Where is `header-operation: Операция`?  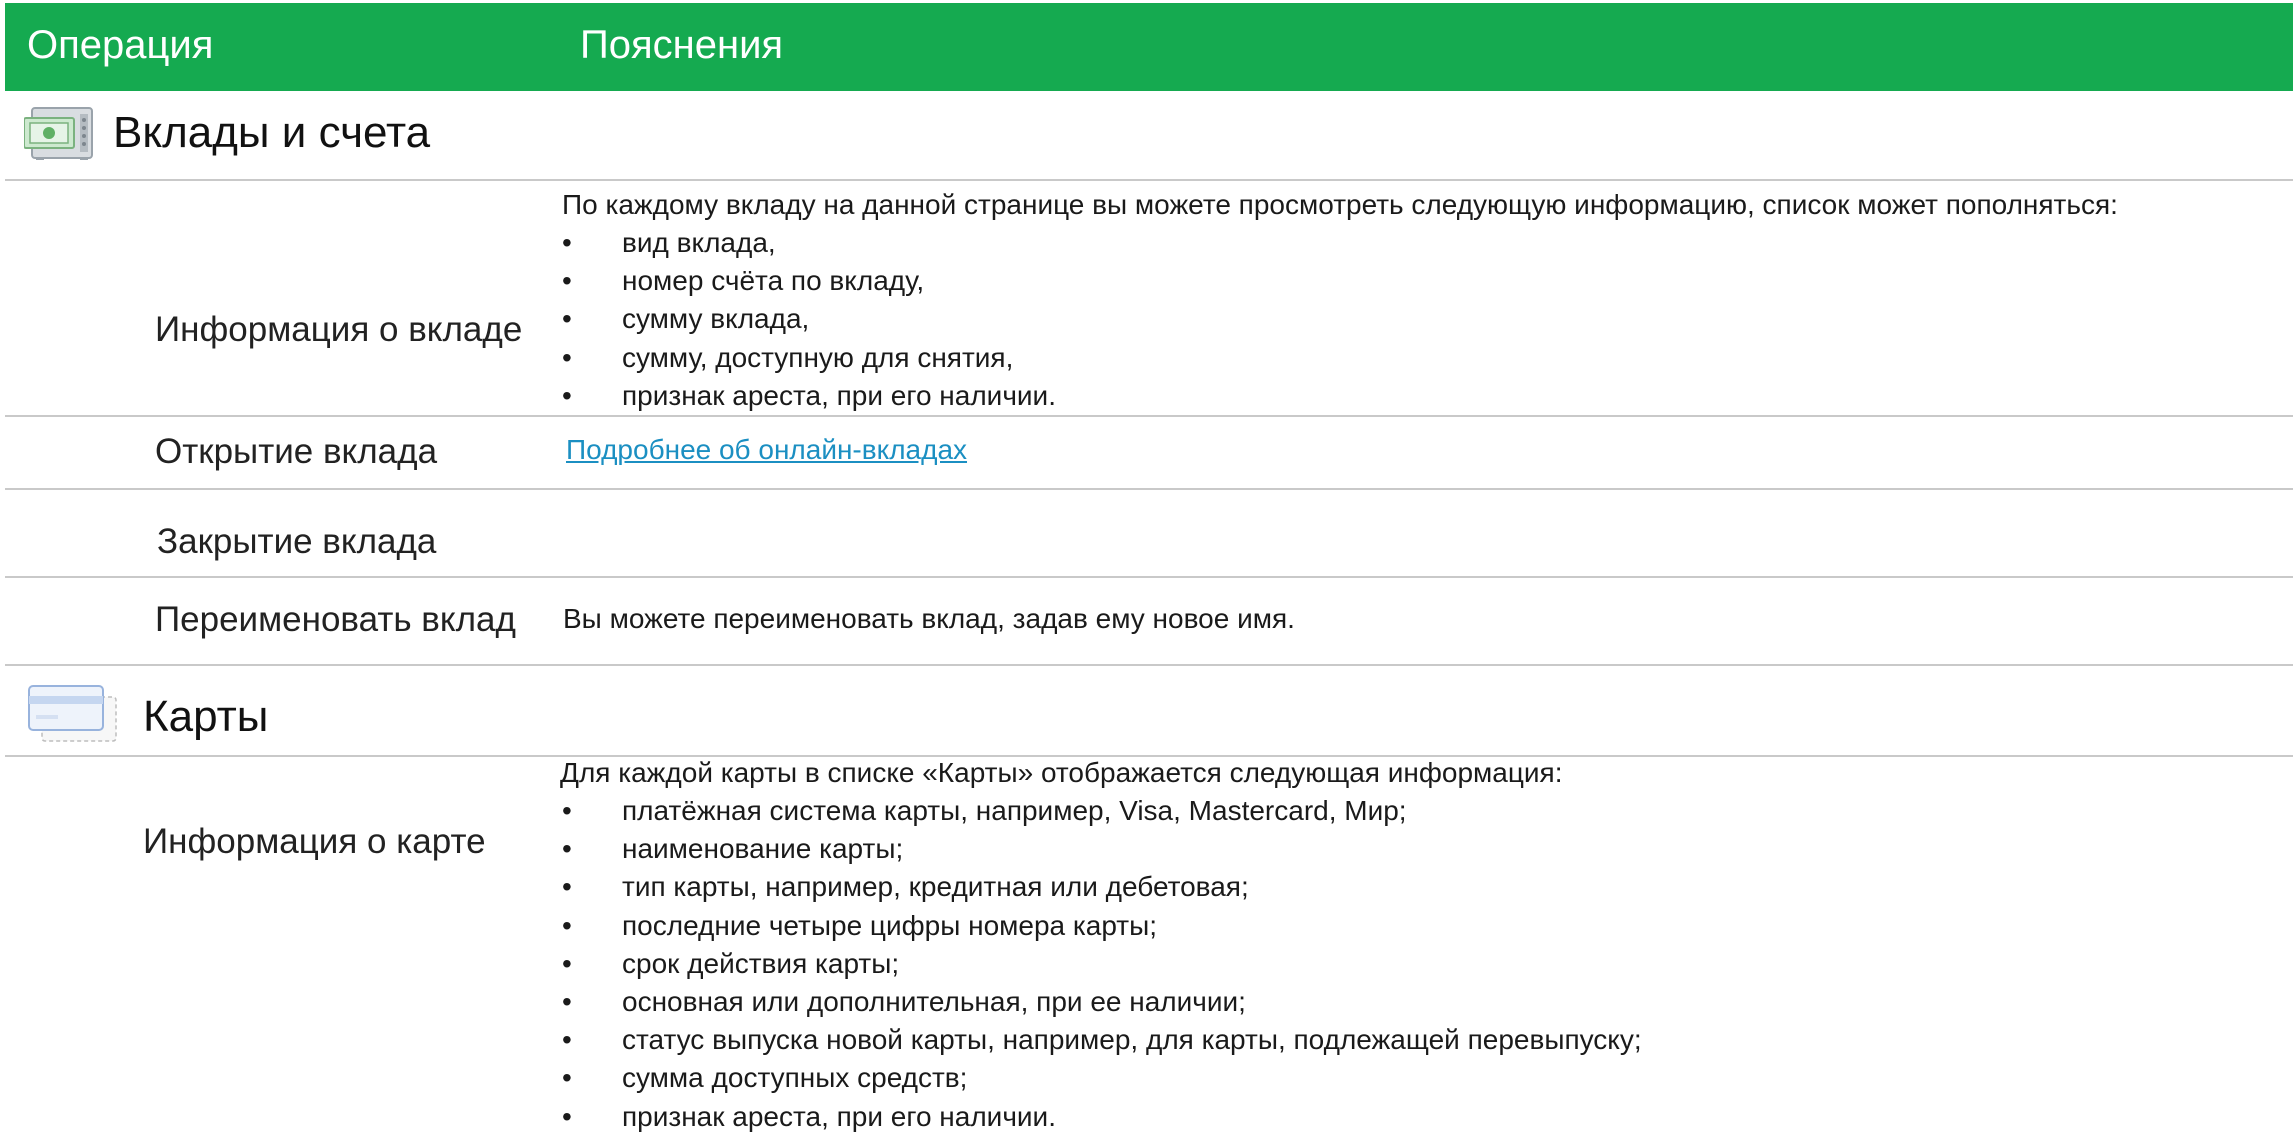 header-operation: Операция is located at coordinates (120, 45).